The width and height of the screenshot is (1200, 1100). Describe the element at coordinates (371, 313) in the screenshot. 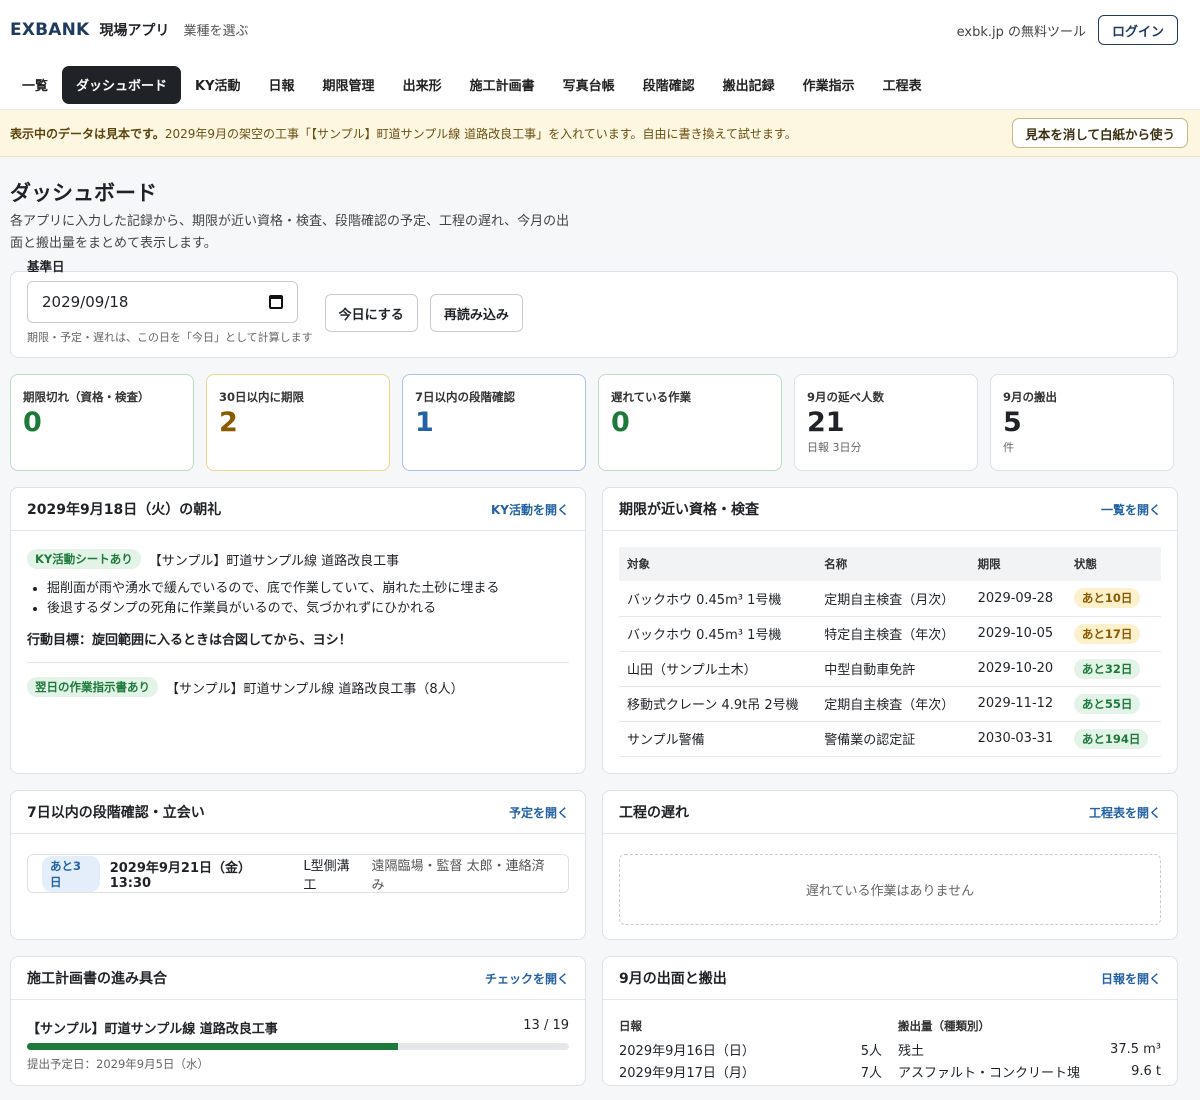

I see `today-button: 今日にする` at that location.